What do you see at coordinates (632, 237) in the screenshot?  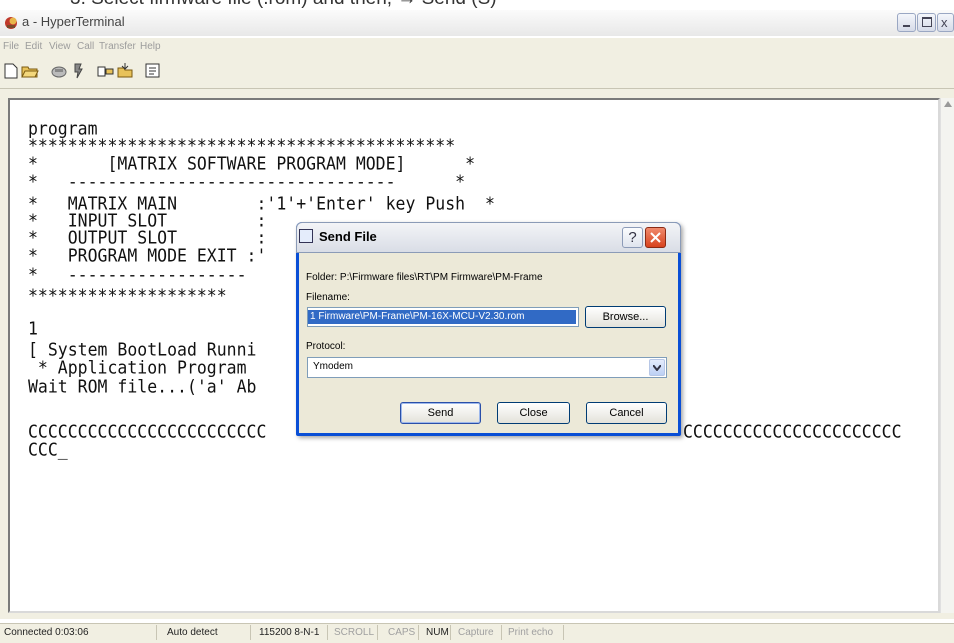 I see `help-button: ?` at bounding box center [632, 237].